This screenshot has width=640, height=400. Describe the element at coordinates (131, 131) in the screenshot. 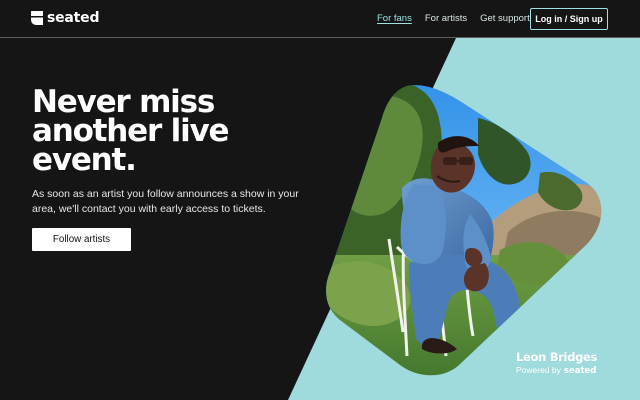

I see `hero-headline: Never miss another live event.` at that location.